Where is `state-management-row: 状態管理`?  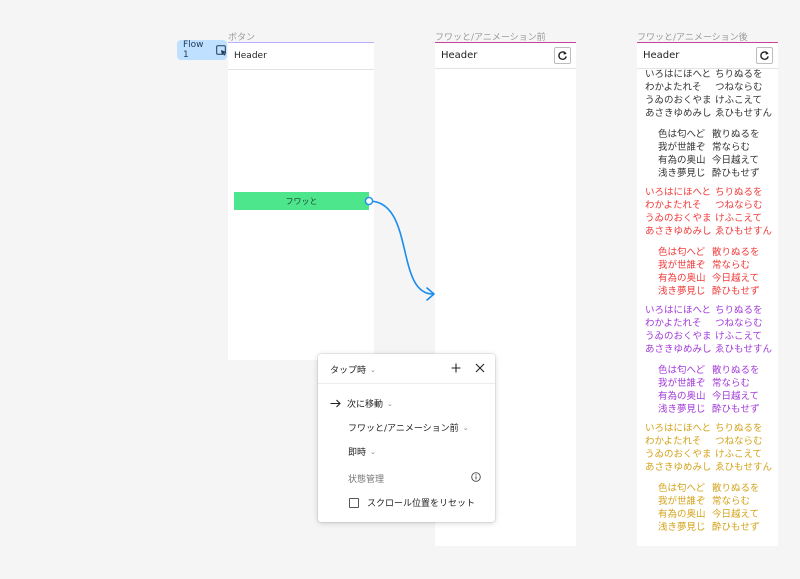
state-management-row: 状態管理 is located at coordinates (366, 478).